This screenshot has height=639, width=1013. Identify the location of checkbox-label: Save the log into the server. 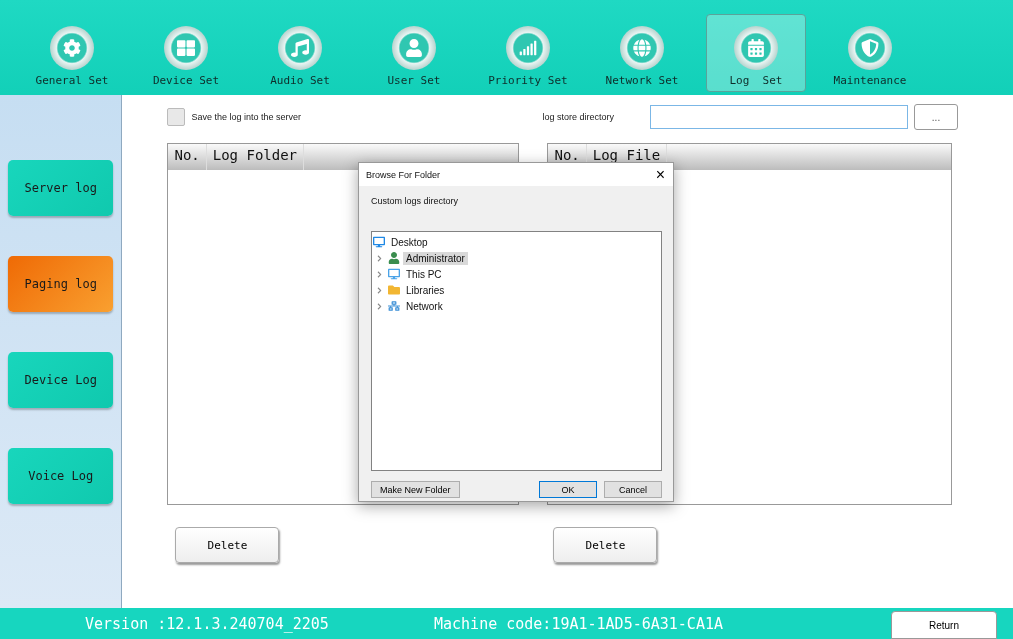
(246, 117).